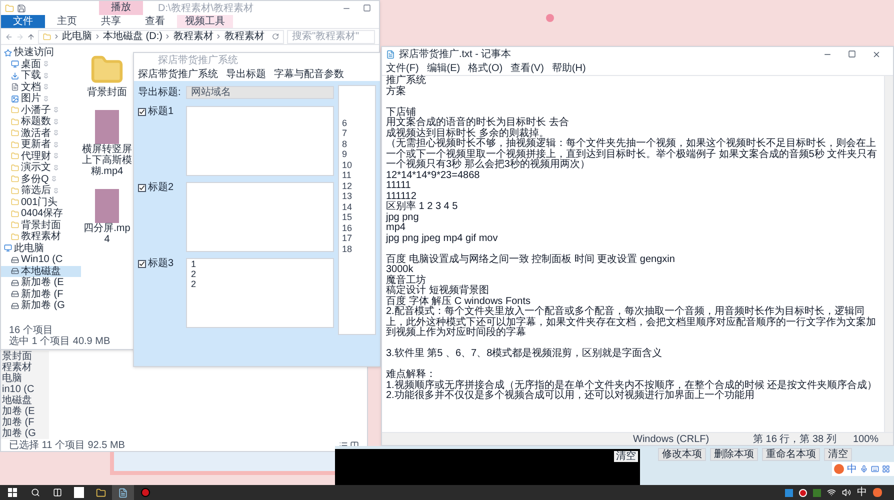  What do you see at coordinates (121, 8) in the screenshot?
I see `context-tab: 播放` at bounding box center [121, 8].